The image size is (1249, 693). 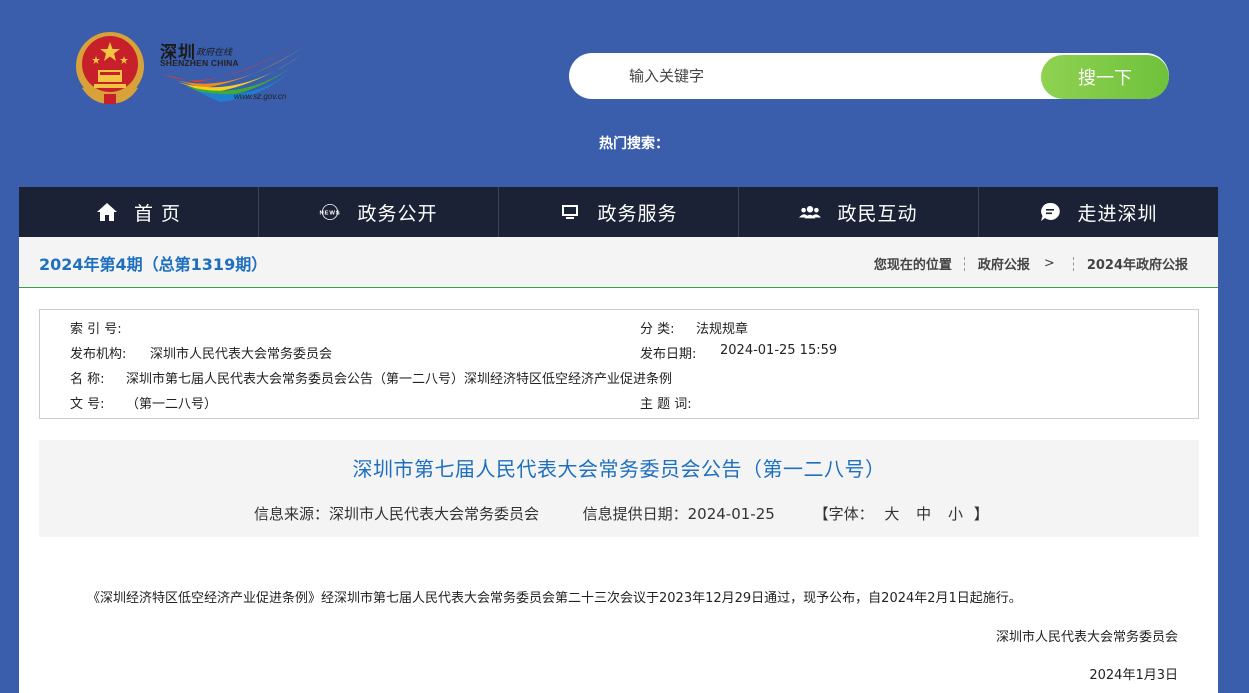 What do you see at coordinates (110, 68) in the screenshot?
I see `national-emblem-icon` at bounding box center [110, 68].